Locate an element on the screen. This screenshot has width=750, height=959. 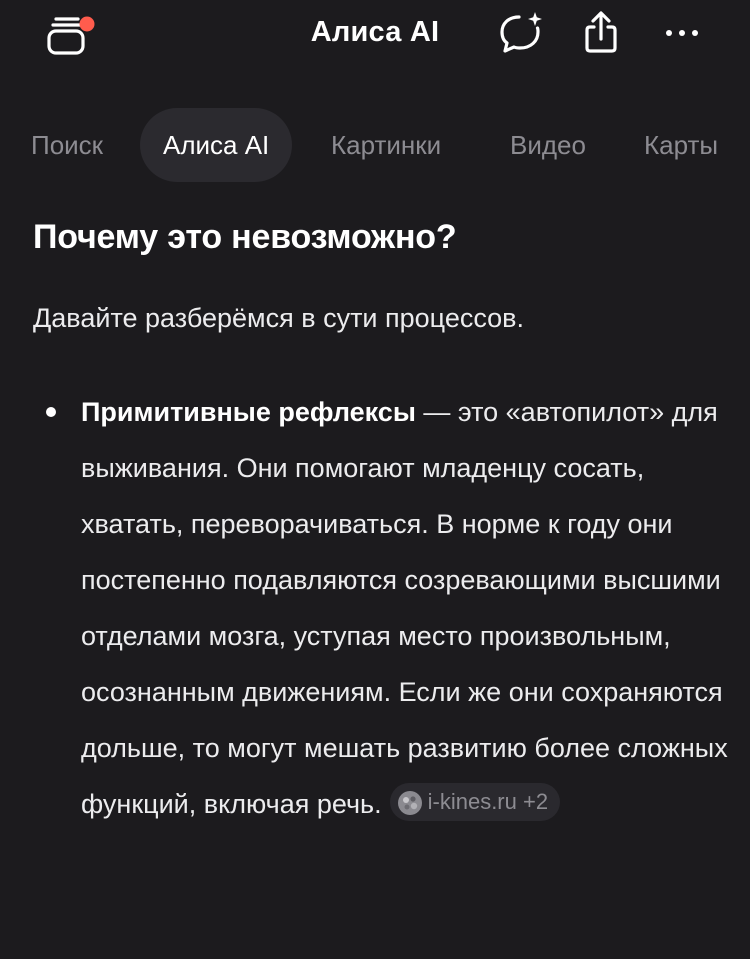
source-favicon-icon is located at coordinates (409, 802).